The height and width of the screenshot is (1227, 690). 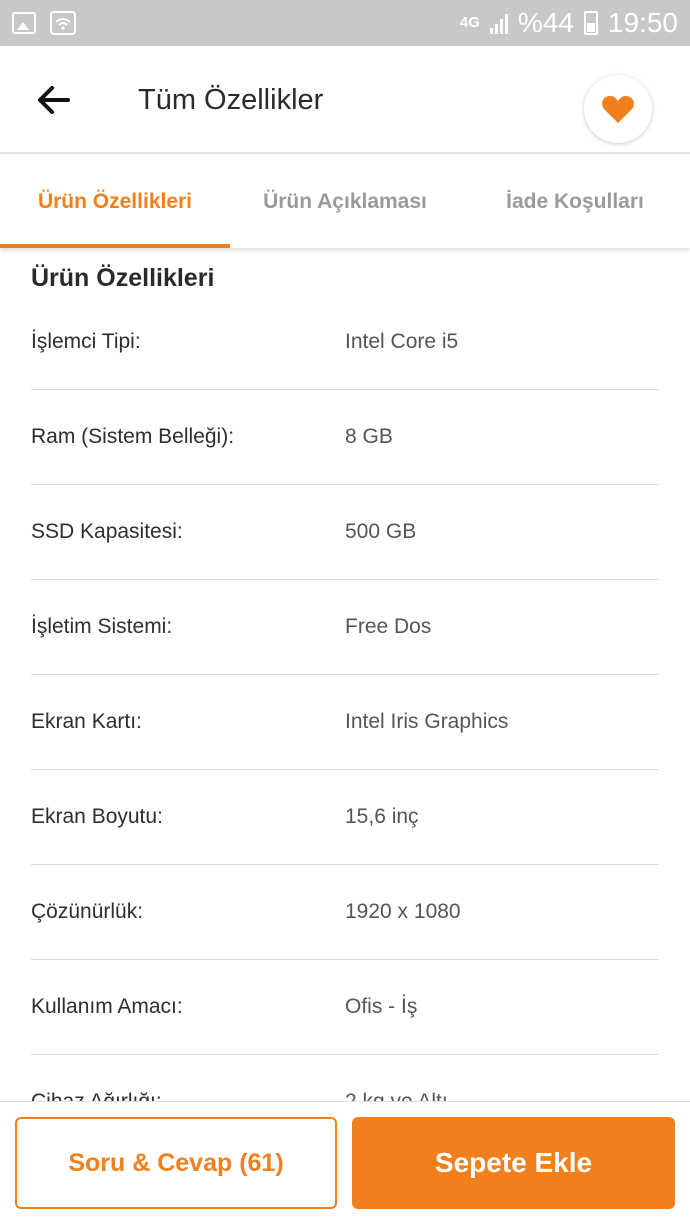 I want to click on spec-row: Ekran Kartı: Intel Iris Graphics, so click(x=345, y=722).